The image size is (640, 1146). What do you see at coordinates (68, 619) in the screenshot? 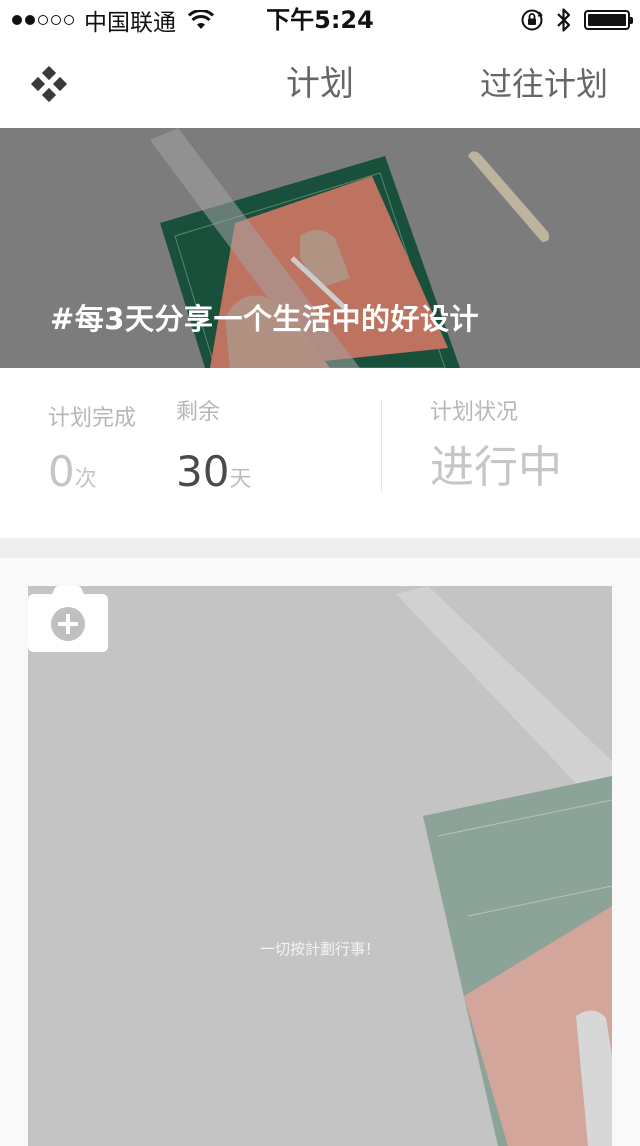
I see `camera-add-icon` at bounding box center [68, 619].